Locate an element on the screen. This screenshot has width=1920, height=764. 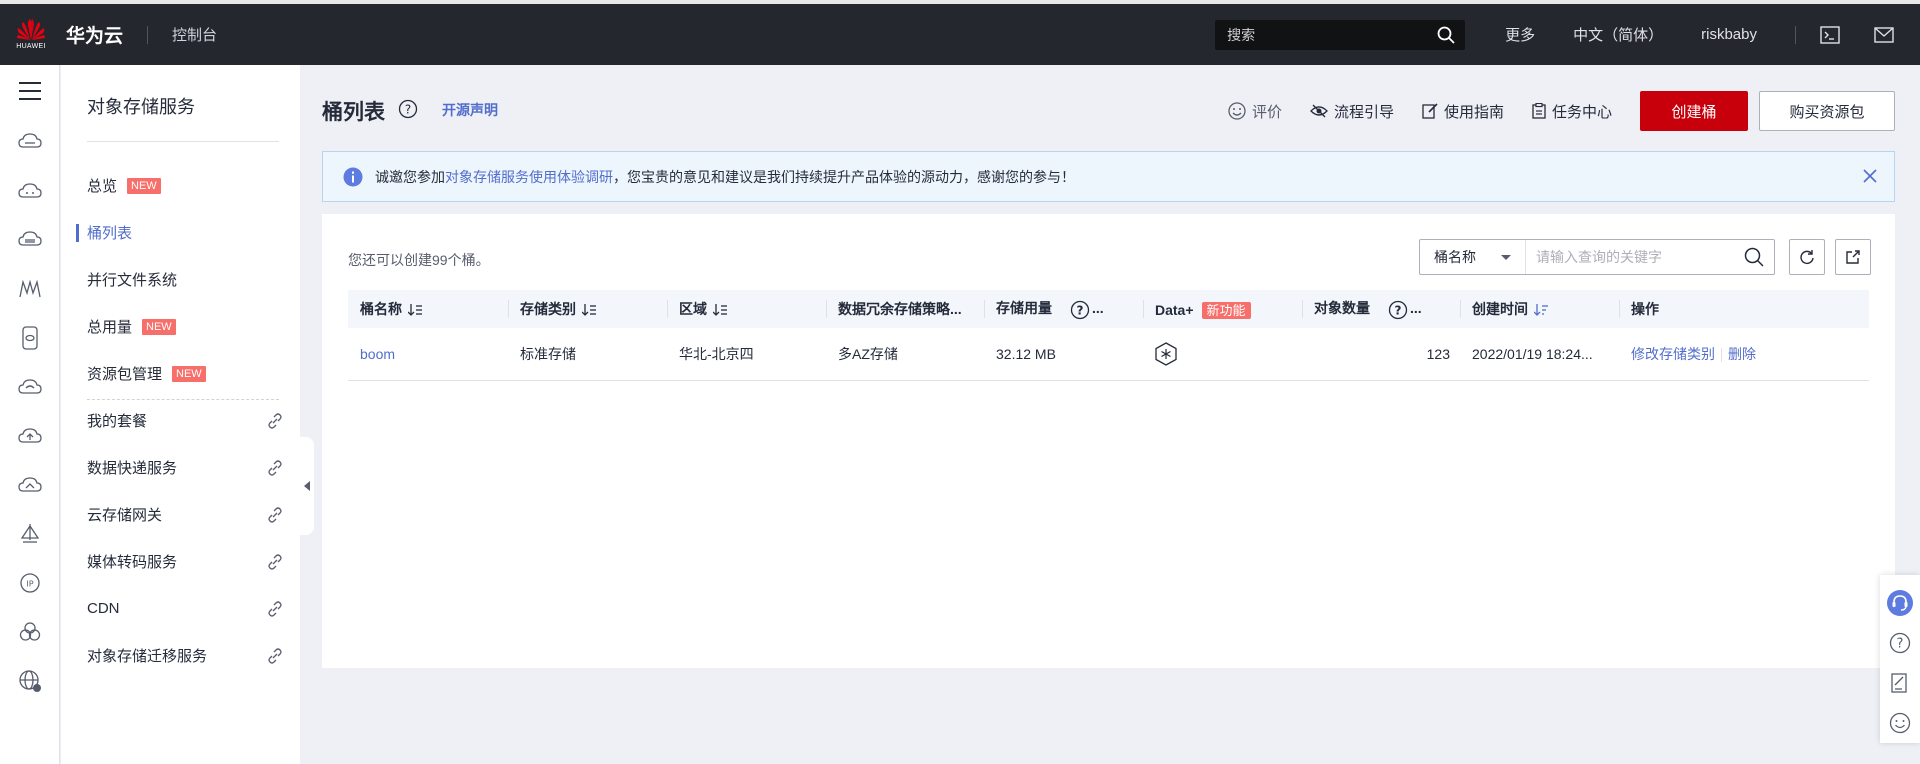
modify-storage-class-link: 修改存储类别 is located at coordinates (1673, 354).